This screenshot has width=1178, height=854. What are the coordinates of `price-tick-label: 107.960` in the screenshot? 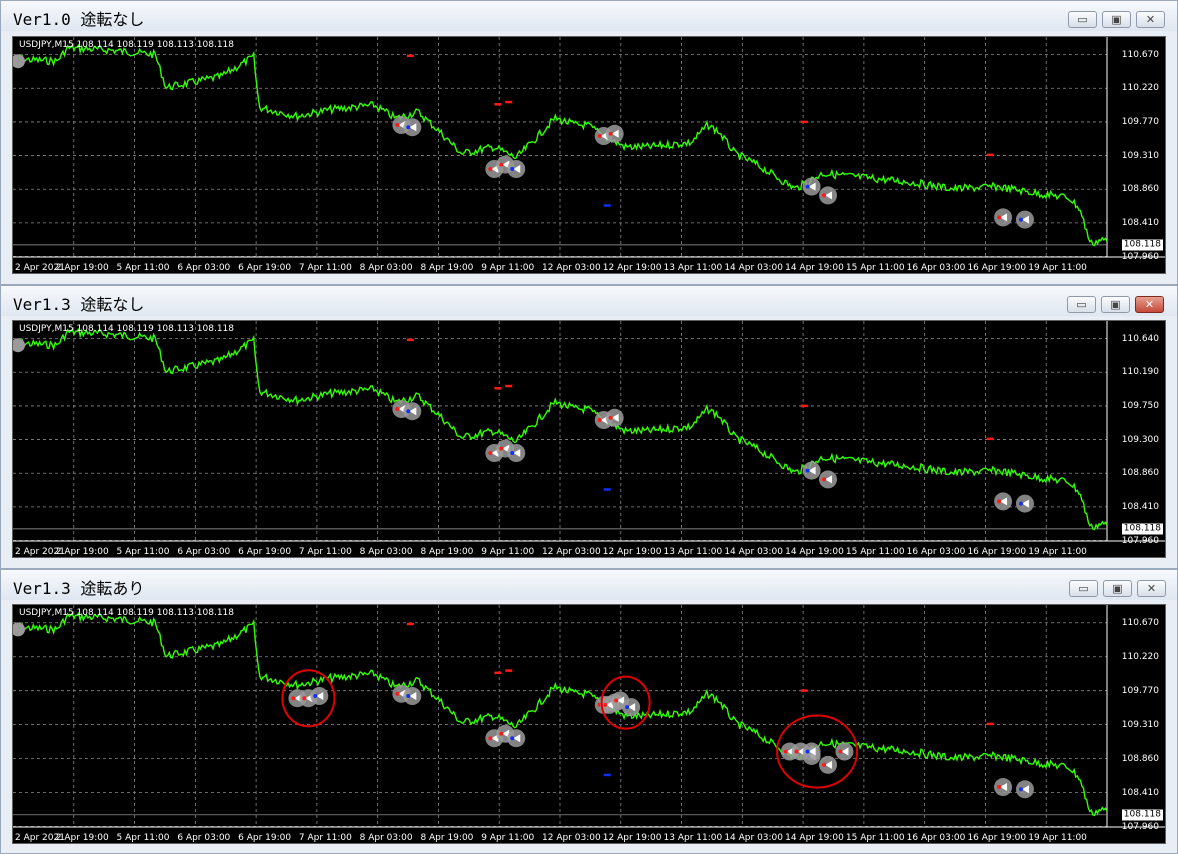 It's located at (1140, 540).